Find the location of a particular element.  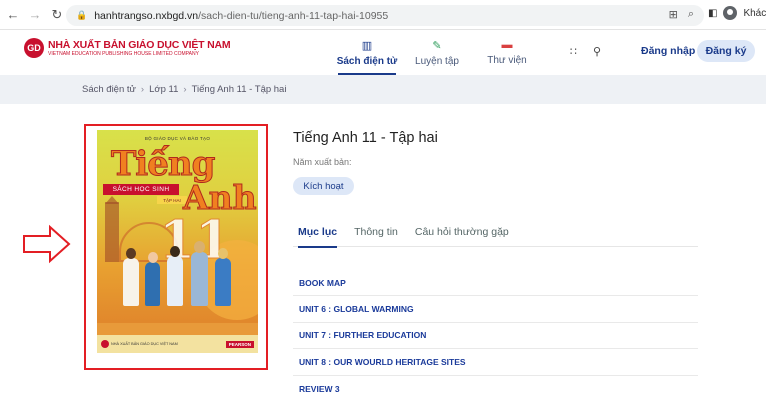

cover-ministry: BỘ GIÁO DỤC VÀ ĐÀO TẠO is located at coordinates (177, 138).